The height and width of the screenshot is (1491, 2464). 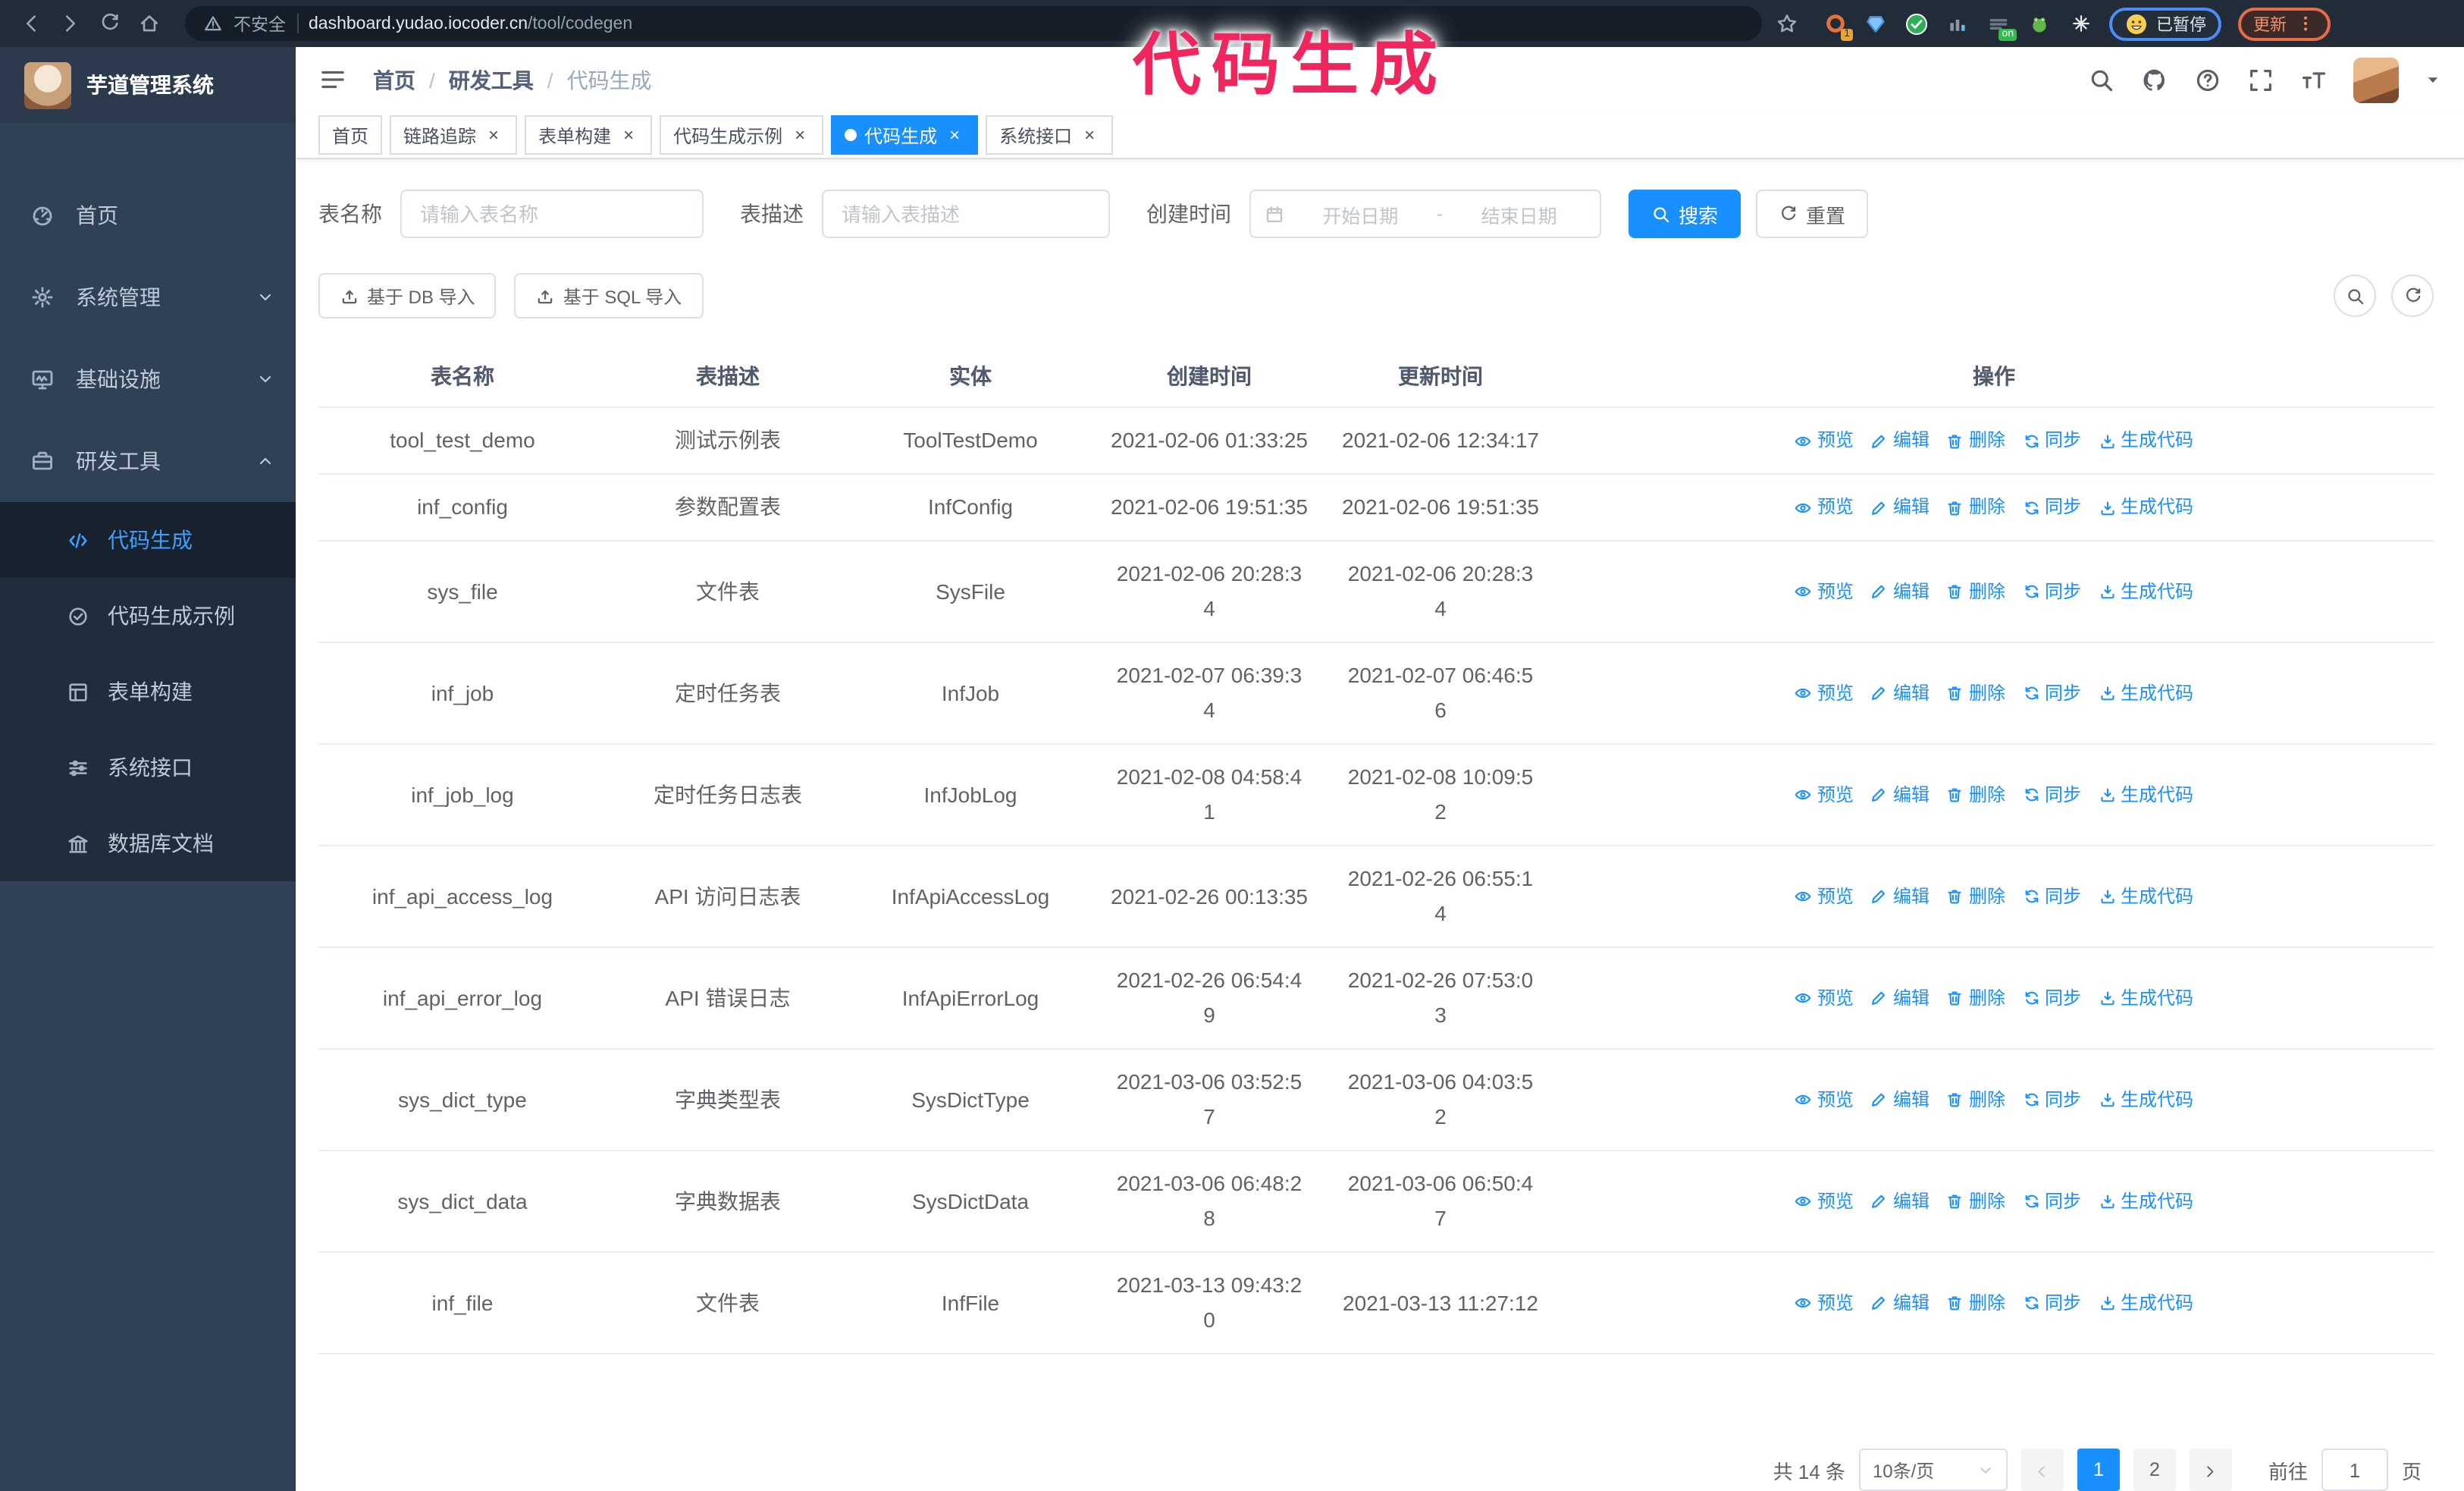 I want to click on browser-reload-icon, so click(x=109, y=23).